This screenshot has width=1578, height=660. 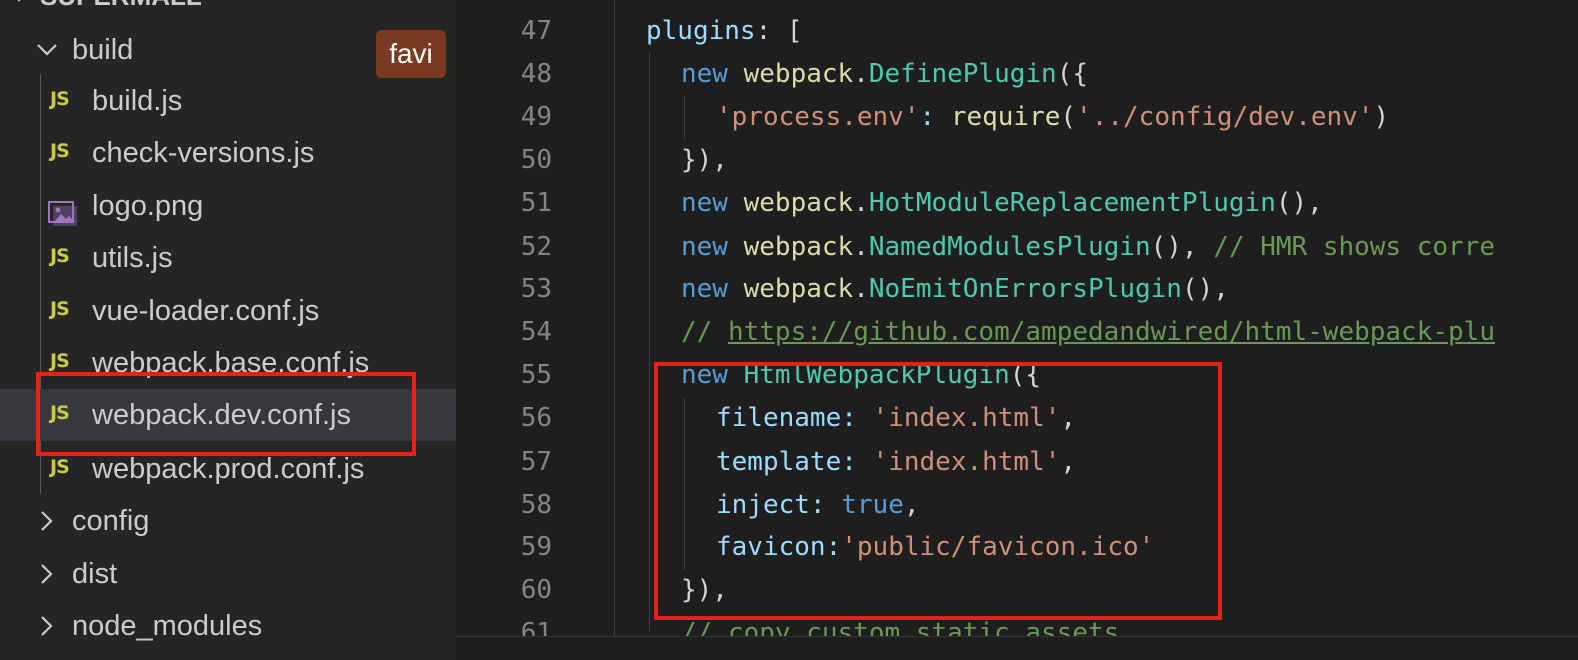 I want to click on code-line-53: new webpack.NoEmitOnErrorsPlugin(),, so click(x=955, y=289).